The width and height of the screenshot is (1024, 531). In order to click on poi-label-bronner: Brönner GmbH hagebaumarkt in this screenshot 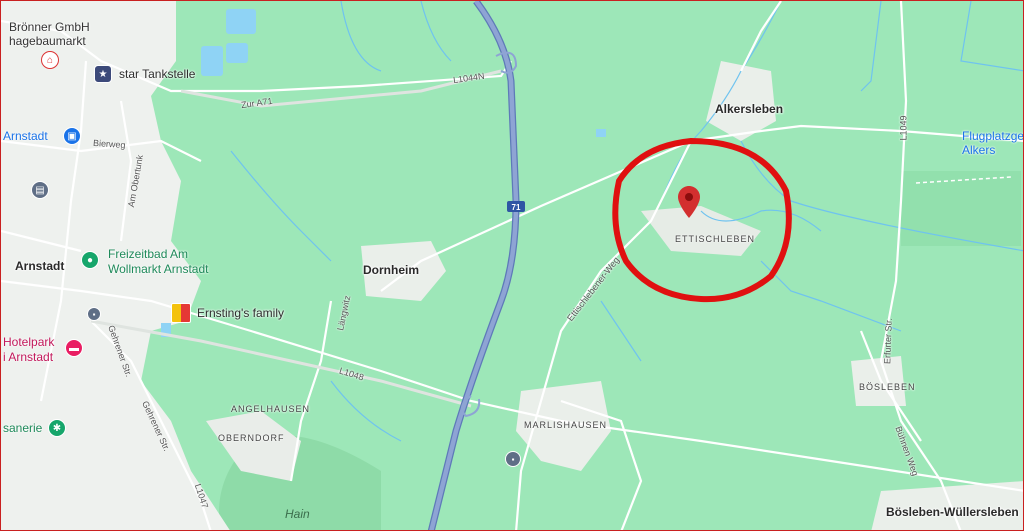, I will do `click(49, 34)`.